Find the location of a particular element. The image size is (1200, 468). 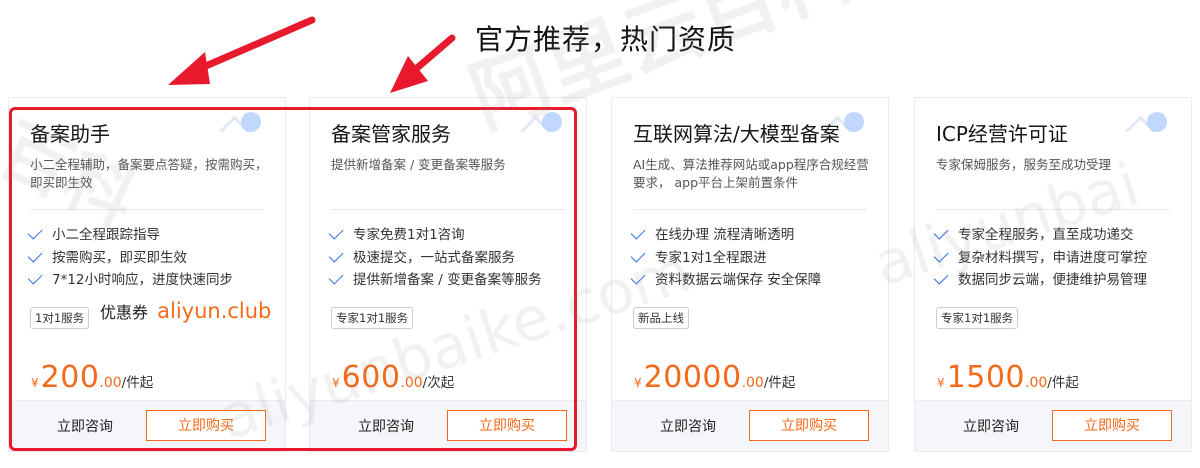

card-title: ICP经营许可证 is located at coordinates (1002, 134).